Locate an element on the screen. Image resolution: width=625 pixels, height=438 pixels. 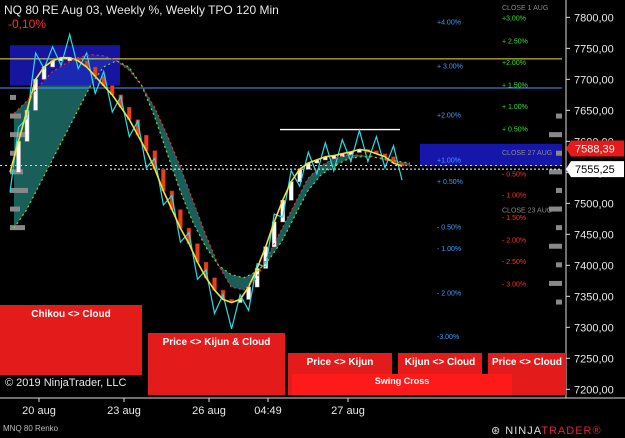
daily-level-label: CLOSE 23 AUG is located at coordinates (527, 211).